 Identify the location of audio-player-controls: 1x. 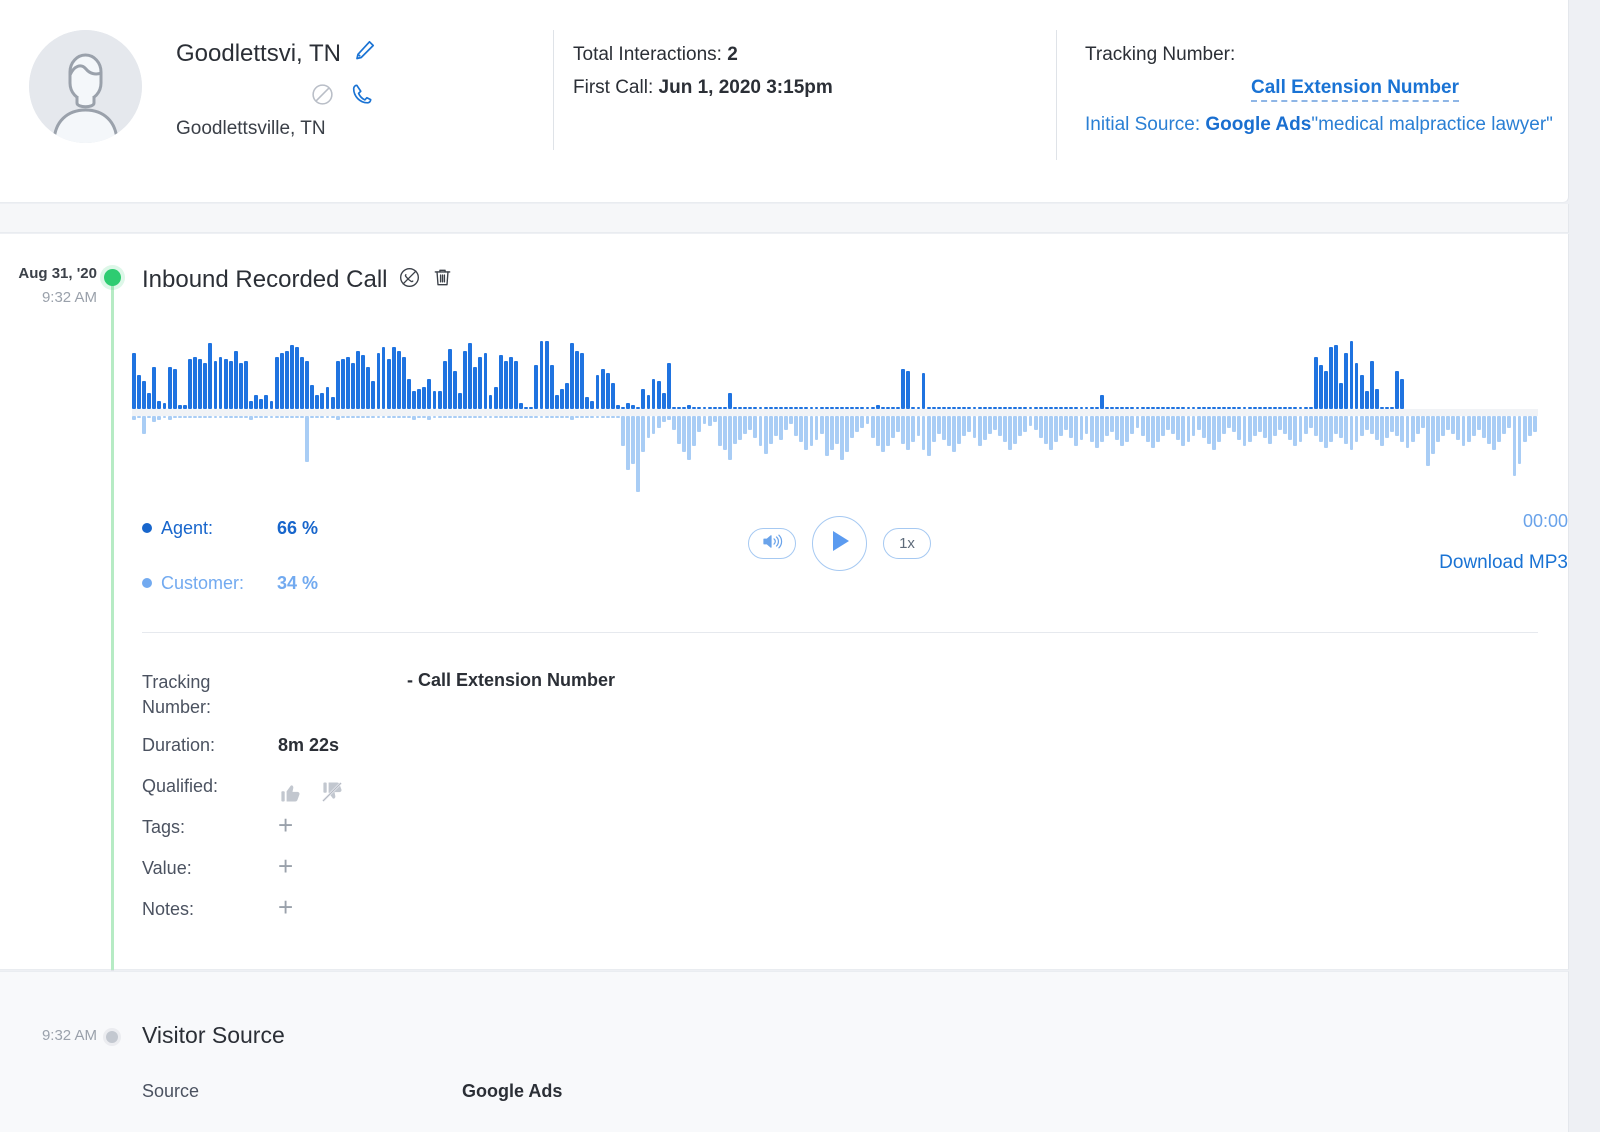
(839, 543).